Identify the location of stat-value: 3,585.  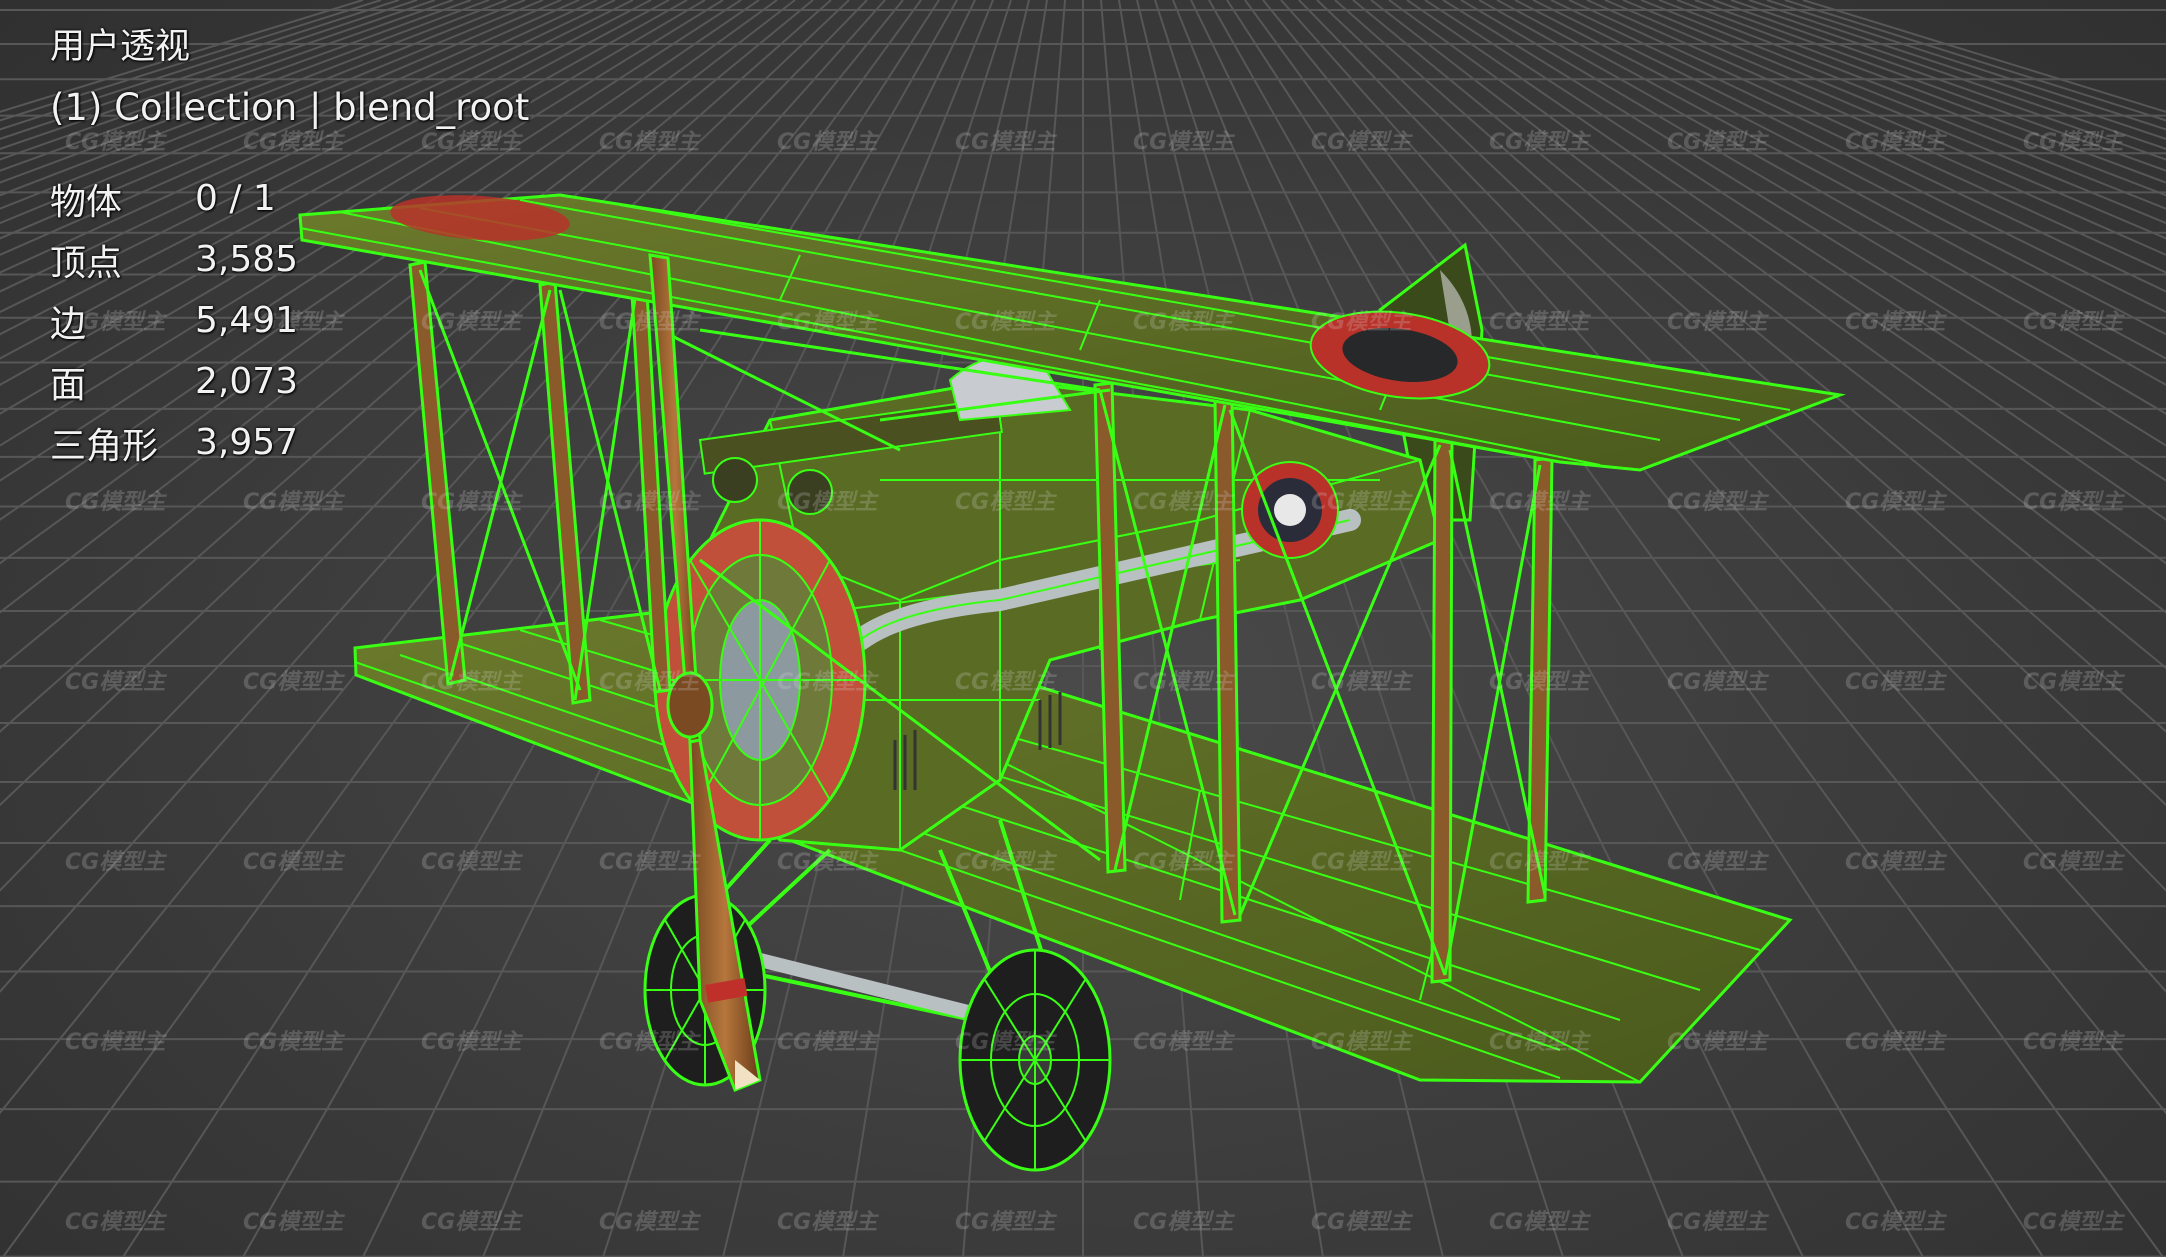
(247, 259).